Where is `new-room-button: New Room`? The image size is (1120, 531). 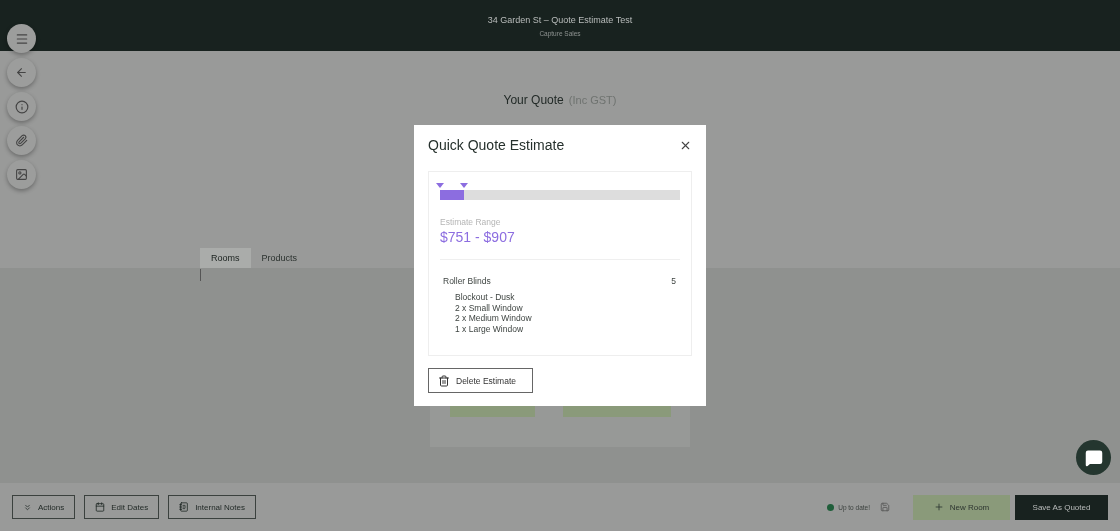
new-room-button: New Room is located at coordinates (961, 507).